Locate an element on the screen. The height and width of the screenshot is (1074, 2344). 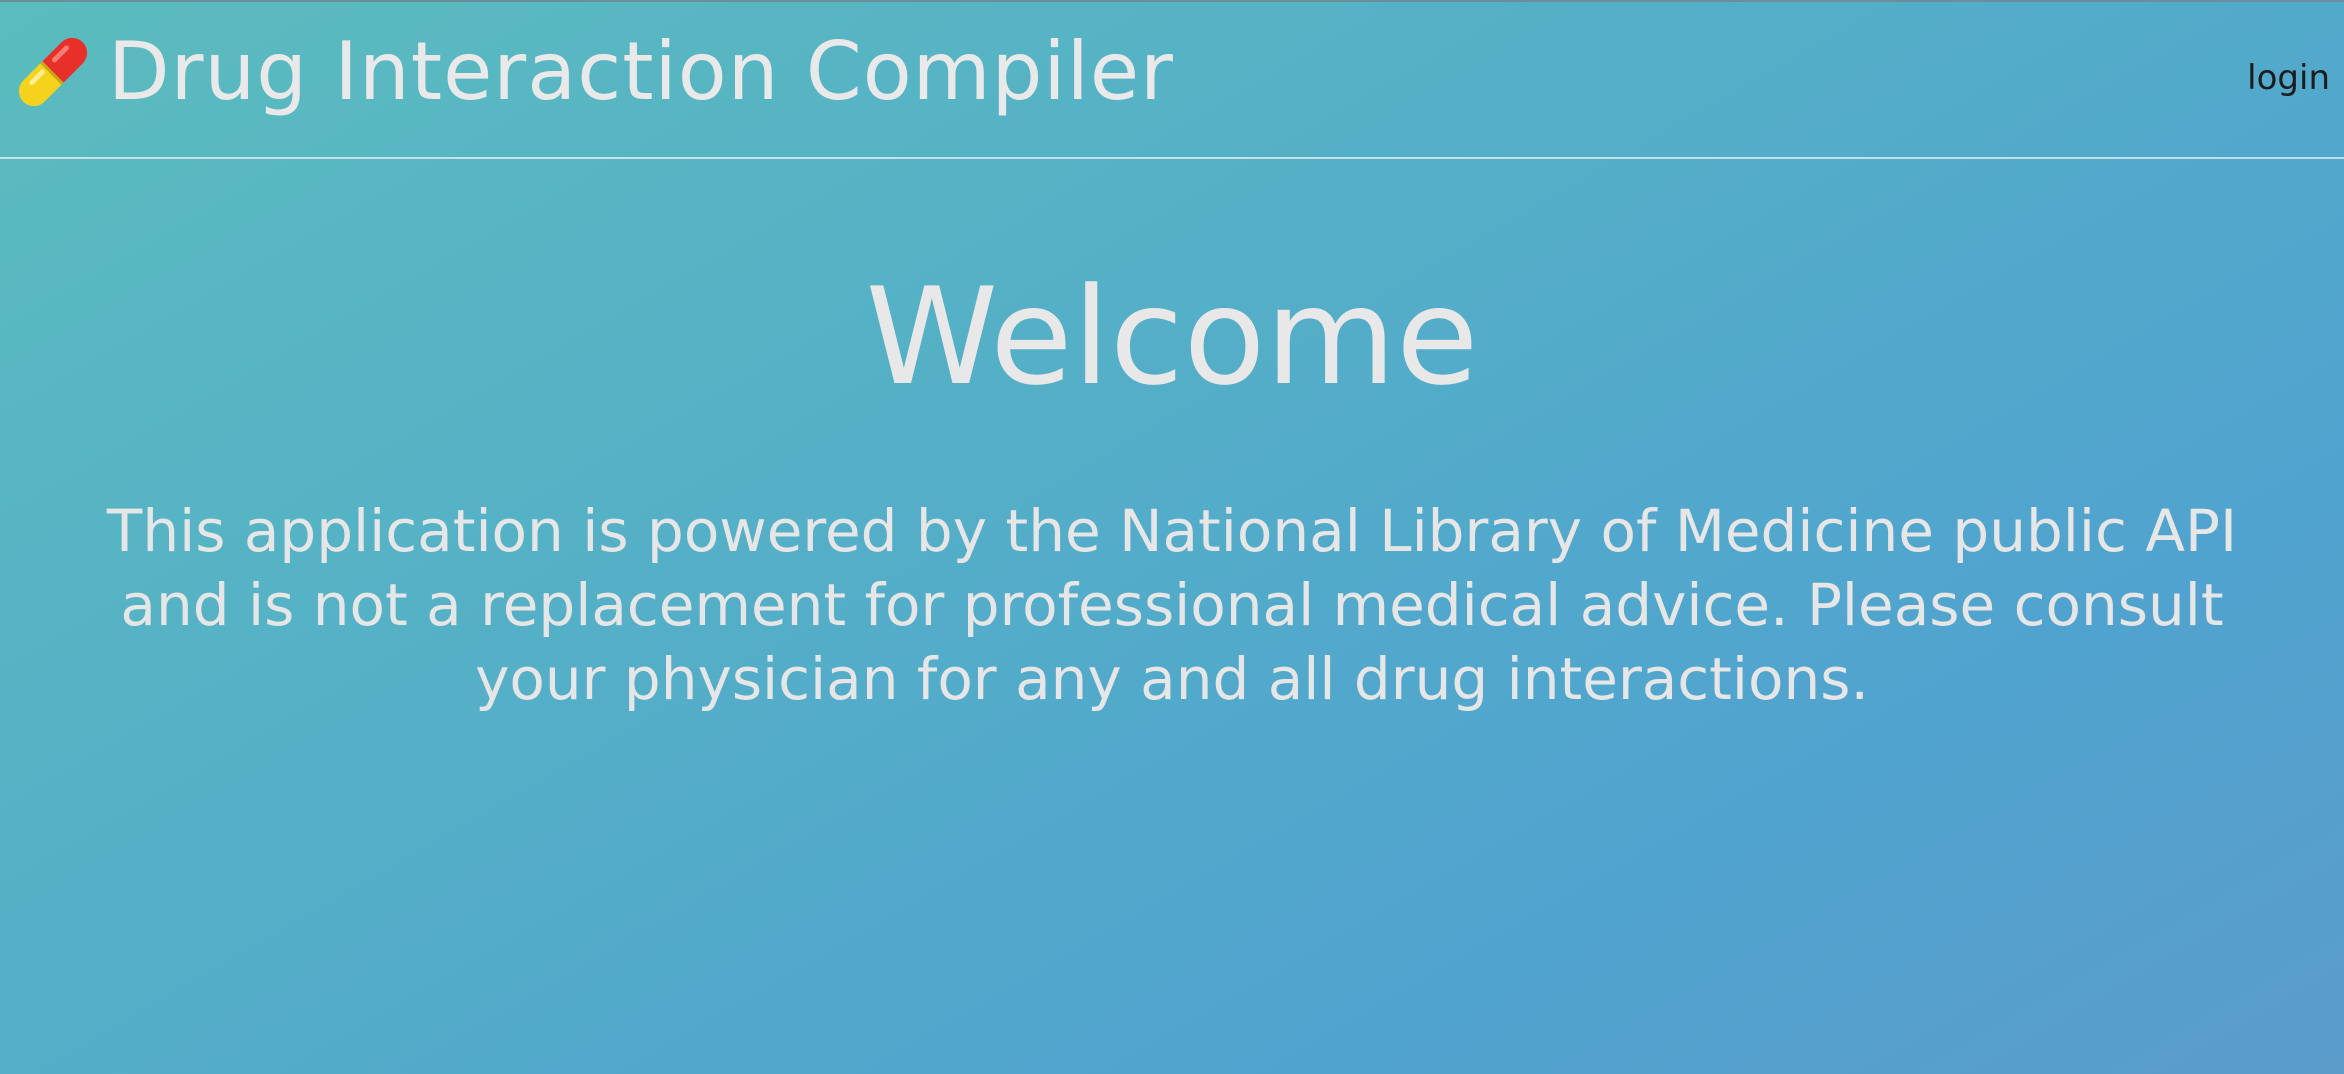
brand: Drug Interaction Compiler is located at coordinates (596, 72).